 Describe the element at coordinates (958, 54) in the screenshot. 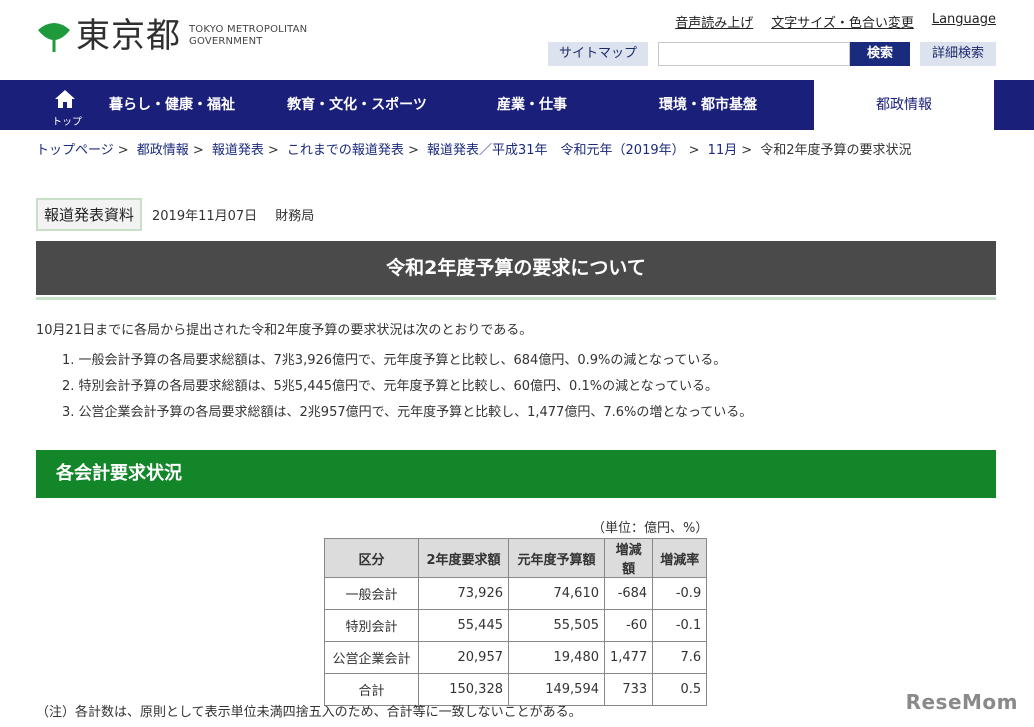

I see `advanced-search-button: 詳細検索` at that location.